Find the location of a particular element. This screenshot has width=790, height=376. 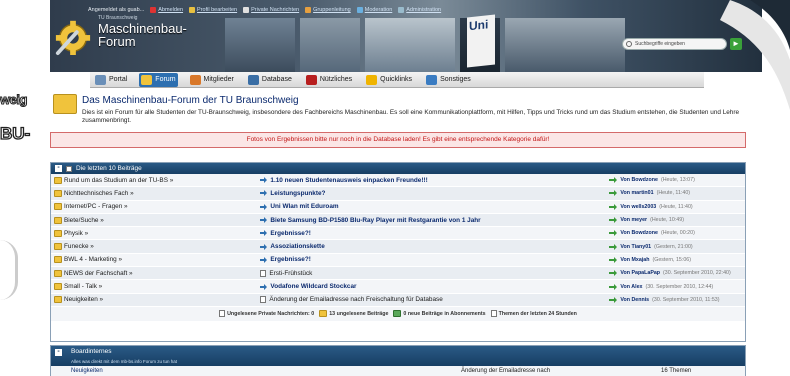

forum-link: NEWS der Fachschaft » is located at coordinates (155, 273).